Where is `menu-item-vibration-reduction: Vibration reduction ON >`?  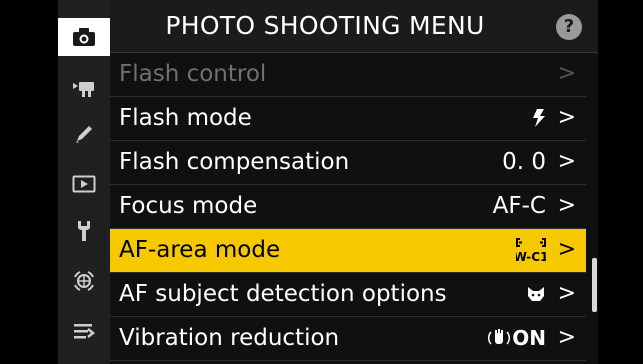
menu-item-vibration-reduction: Vibration reduction ON > is located at coordinates (348, 339).